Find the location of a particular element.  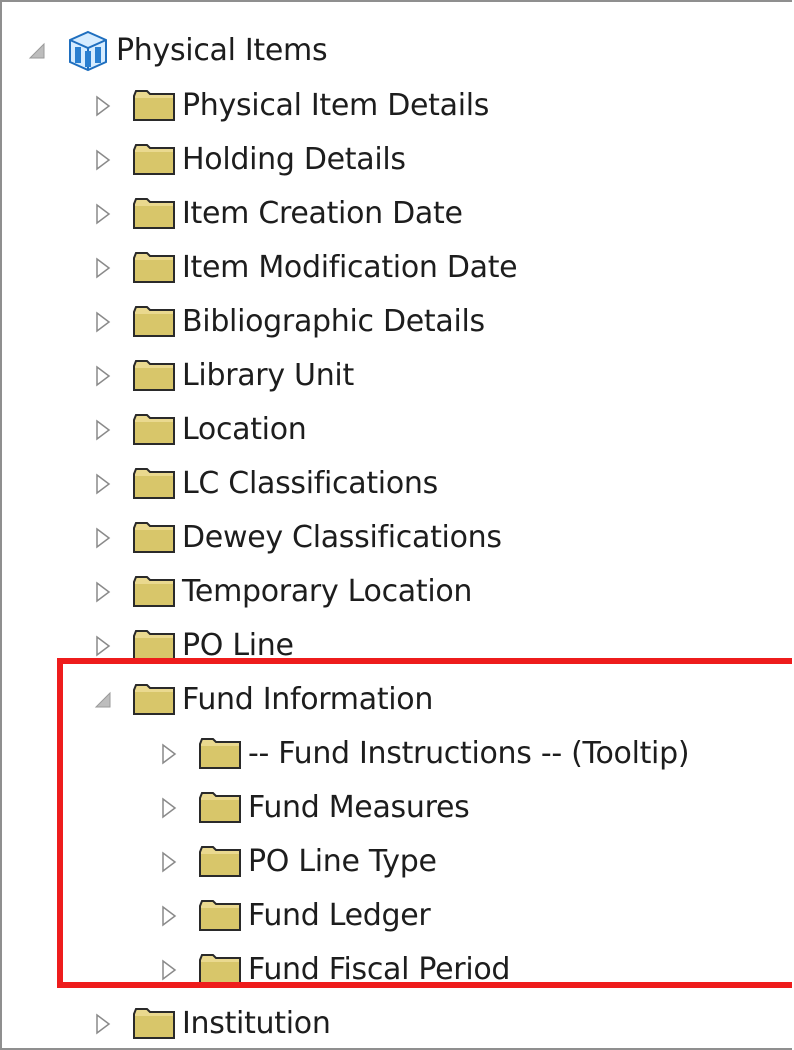

tree-node-po-line: PO Line is located at coordinates (191, 646).